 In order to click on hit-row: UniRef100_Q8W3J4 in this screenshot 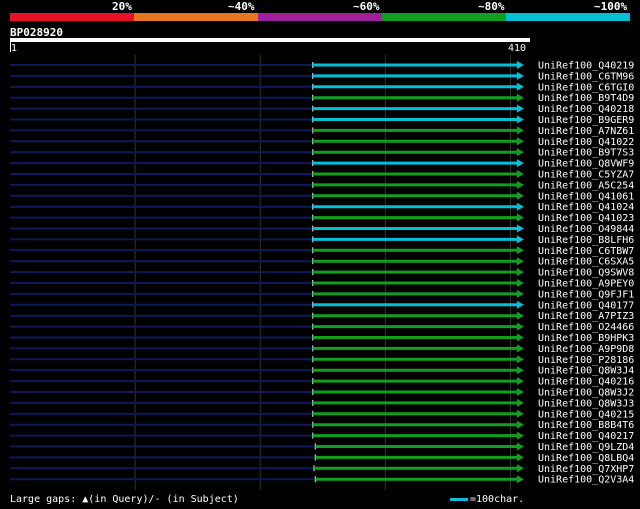, I will do `click(322, 371)`.